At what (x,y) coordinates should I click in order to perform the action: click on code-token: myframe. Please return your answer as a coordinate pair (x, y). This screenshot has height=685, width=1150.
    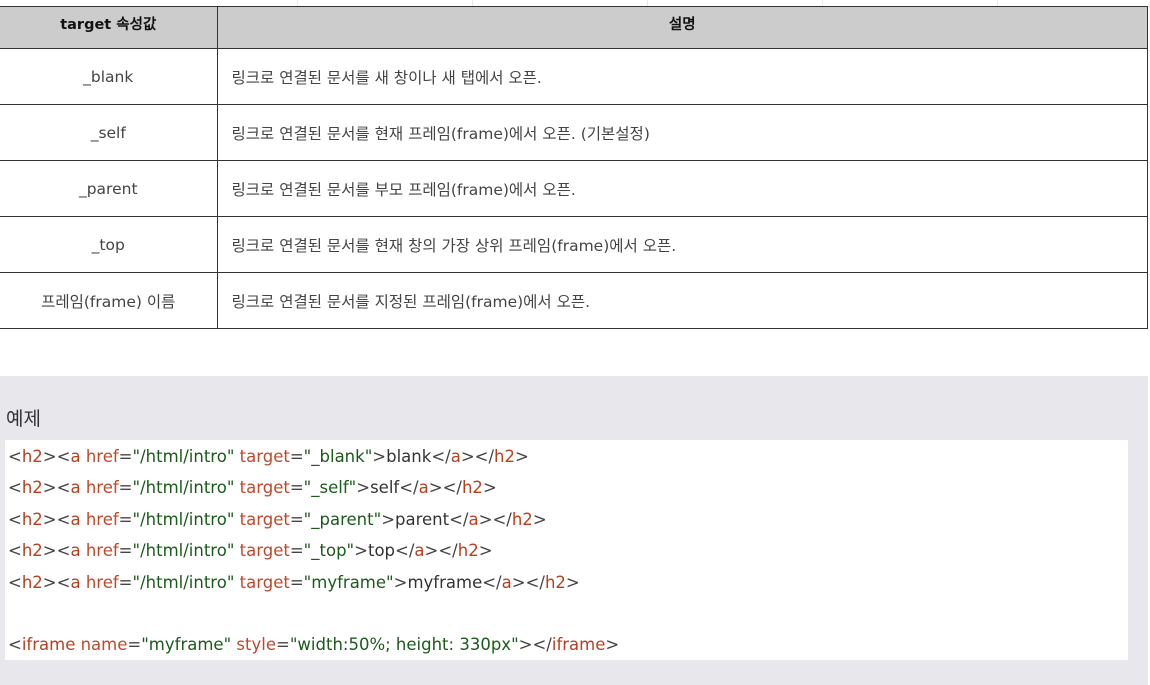
    Looking at the image, I should click on (445, 582).